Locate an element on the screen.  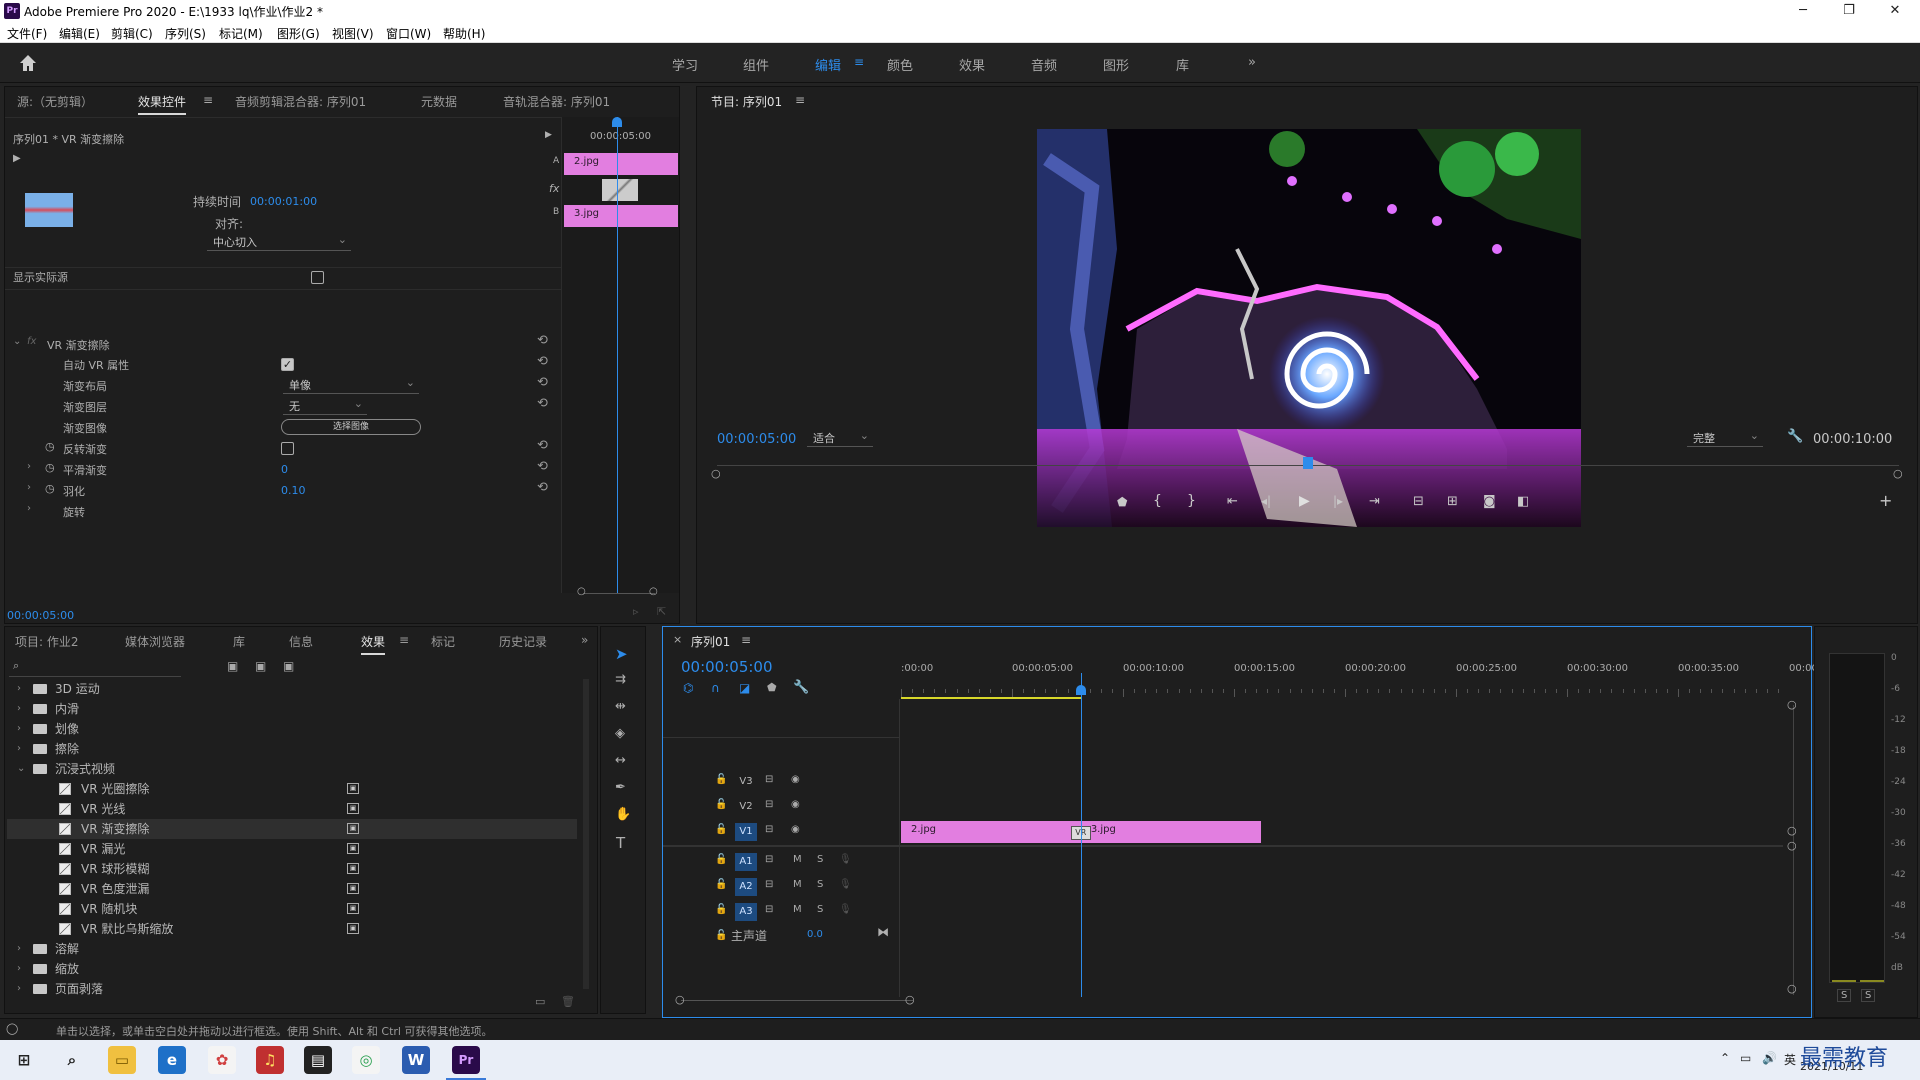
show-actual-source-checkbox is located at coordinates (317, 277).